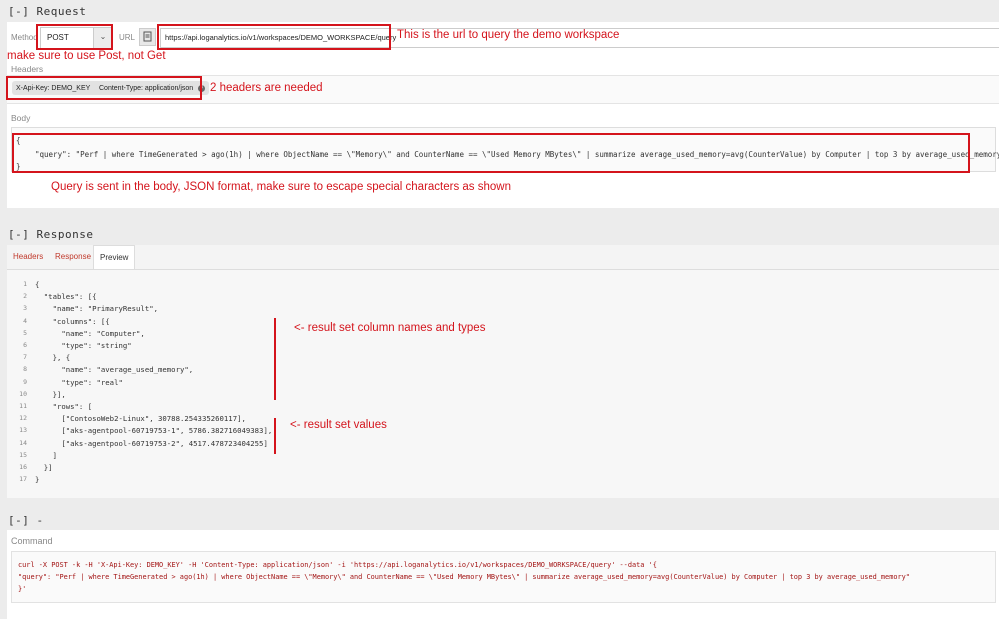  What do you see at coordinates (37, 480) in the screenshot?
I see `code-line: }` at bounding box center [37, 480].